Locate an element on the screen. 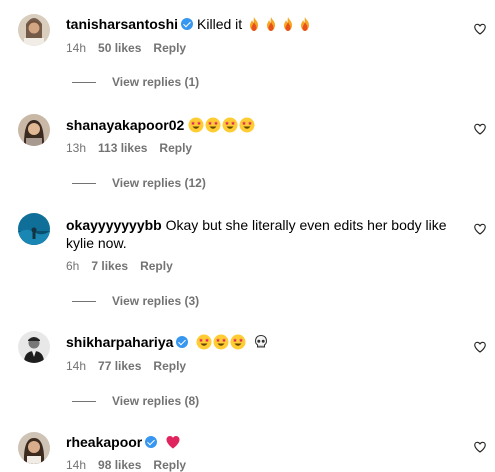 This screenshot has width=495, height=472. comment-likes: 77 likes is located at coordinates (119, 366).